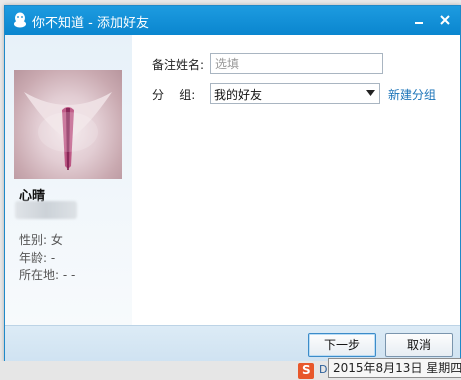 This screenshot has width=461, height=380. I want to click on minimize-icon, so click(419, 20).